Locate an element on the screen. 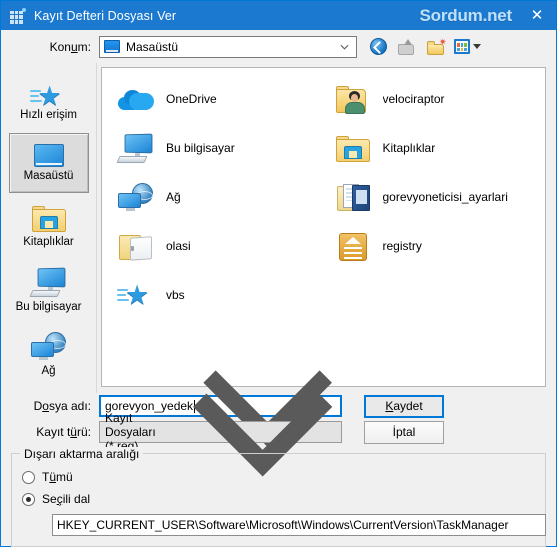  file-name: Kitaplıklar is located at coordinates (409, 147).